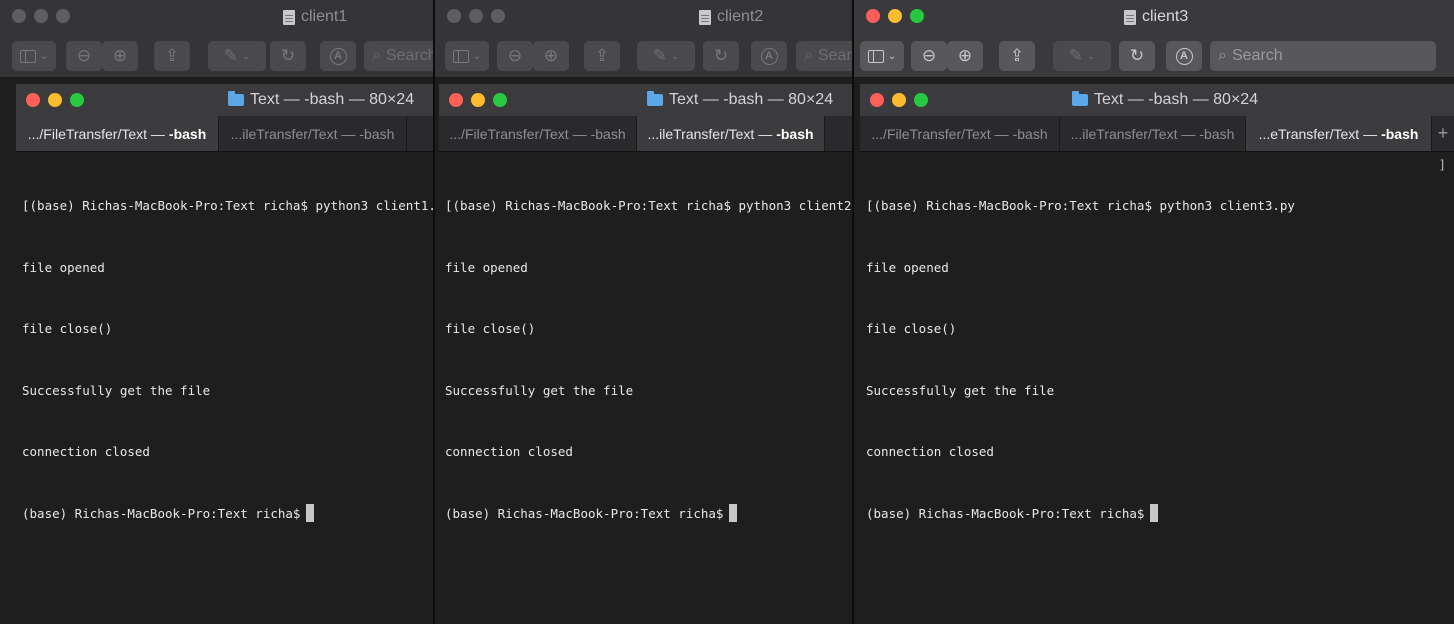  Describe the element at coordinates (705, 17) in the screenshot. I see `document-icon` at that location.